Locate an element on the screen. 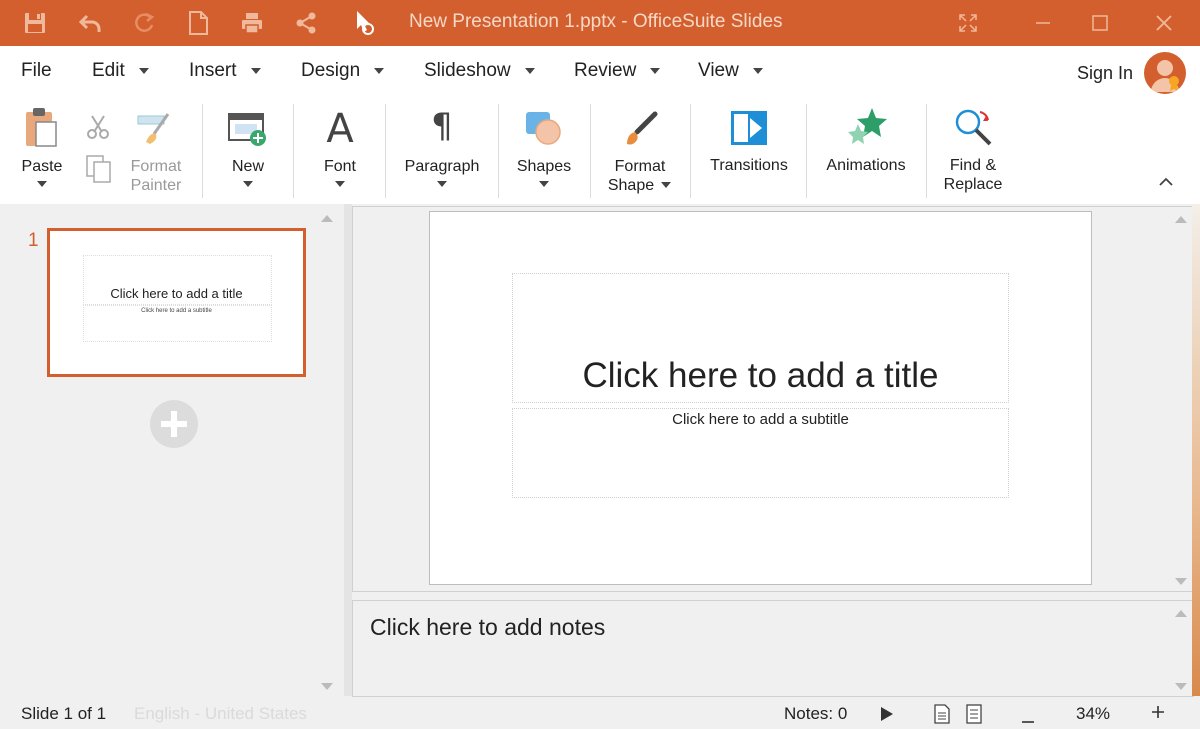 The image size is (1200, 729). paragraph-button: ¶ Paragraph is located at coordinates (442, 151).